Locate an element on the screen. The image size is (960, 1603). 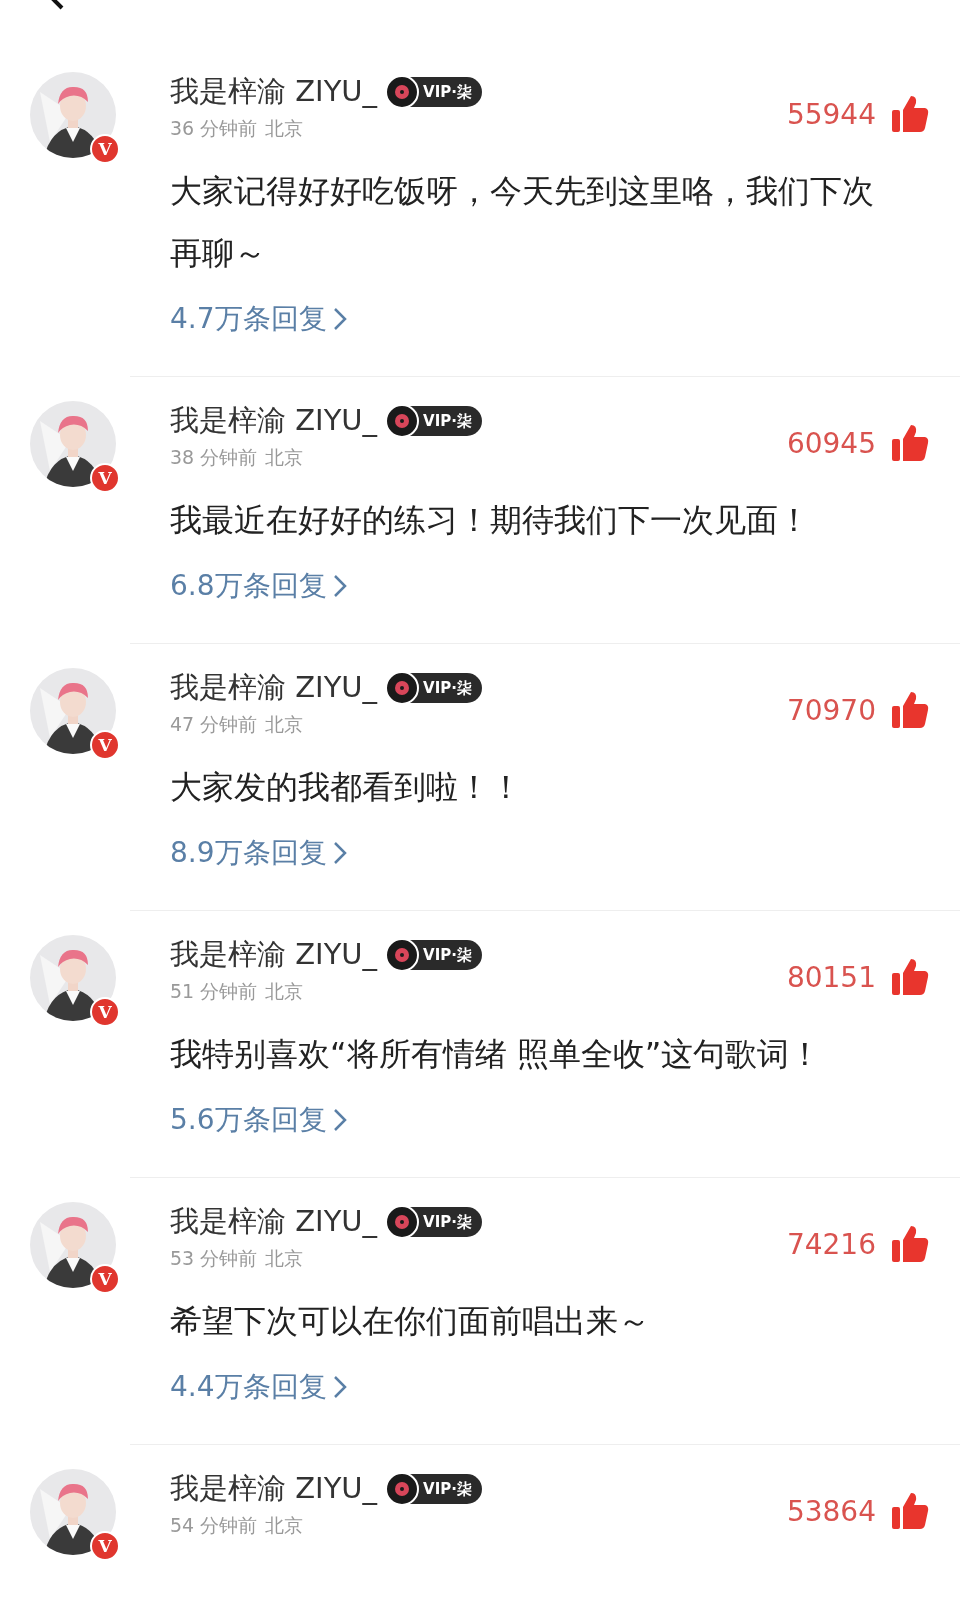
like-count: 80151 is located at coordinates (831, 977).